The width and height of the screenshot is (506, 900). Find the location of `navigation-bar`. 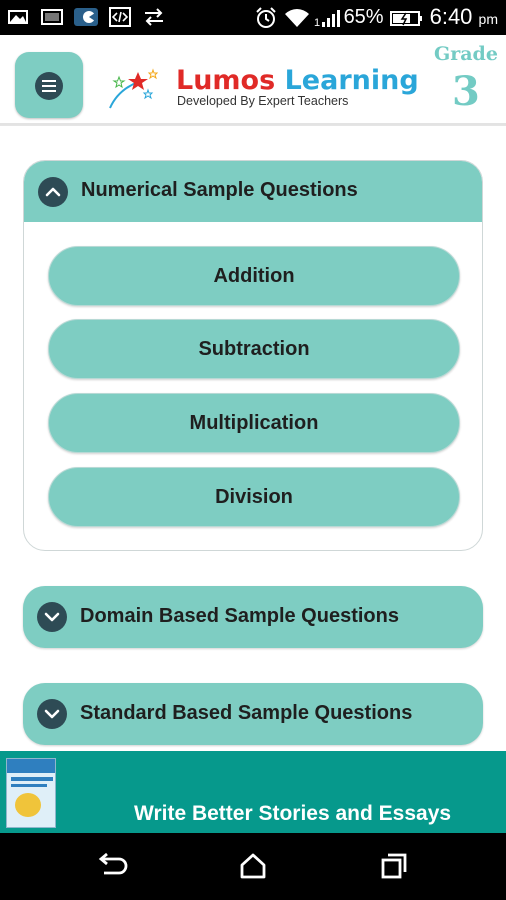

navigation-bar is located at coordinates (253, 866).